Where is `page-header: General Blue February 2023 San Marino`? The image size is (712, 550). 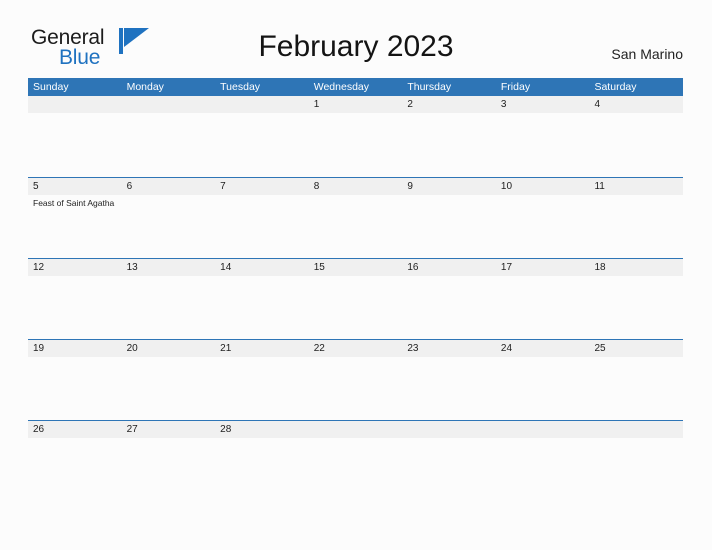
page-header: General Blue February 2023 San Marino is located at coordinates (356, 39).